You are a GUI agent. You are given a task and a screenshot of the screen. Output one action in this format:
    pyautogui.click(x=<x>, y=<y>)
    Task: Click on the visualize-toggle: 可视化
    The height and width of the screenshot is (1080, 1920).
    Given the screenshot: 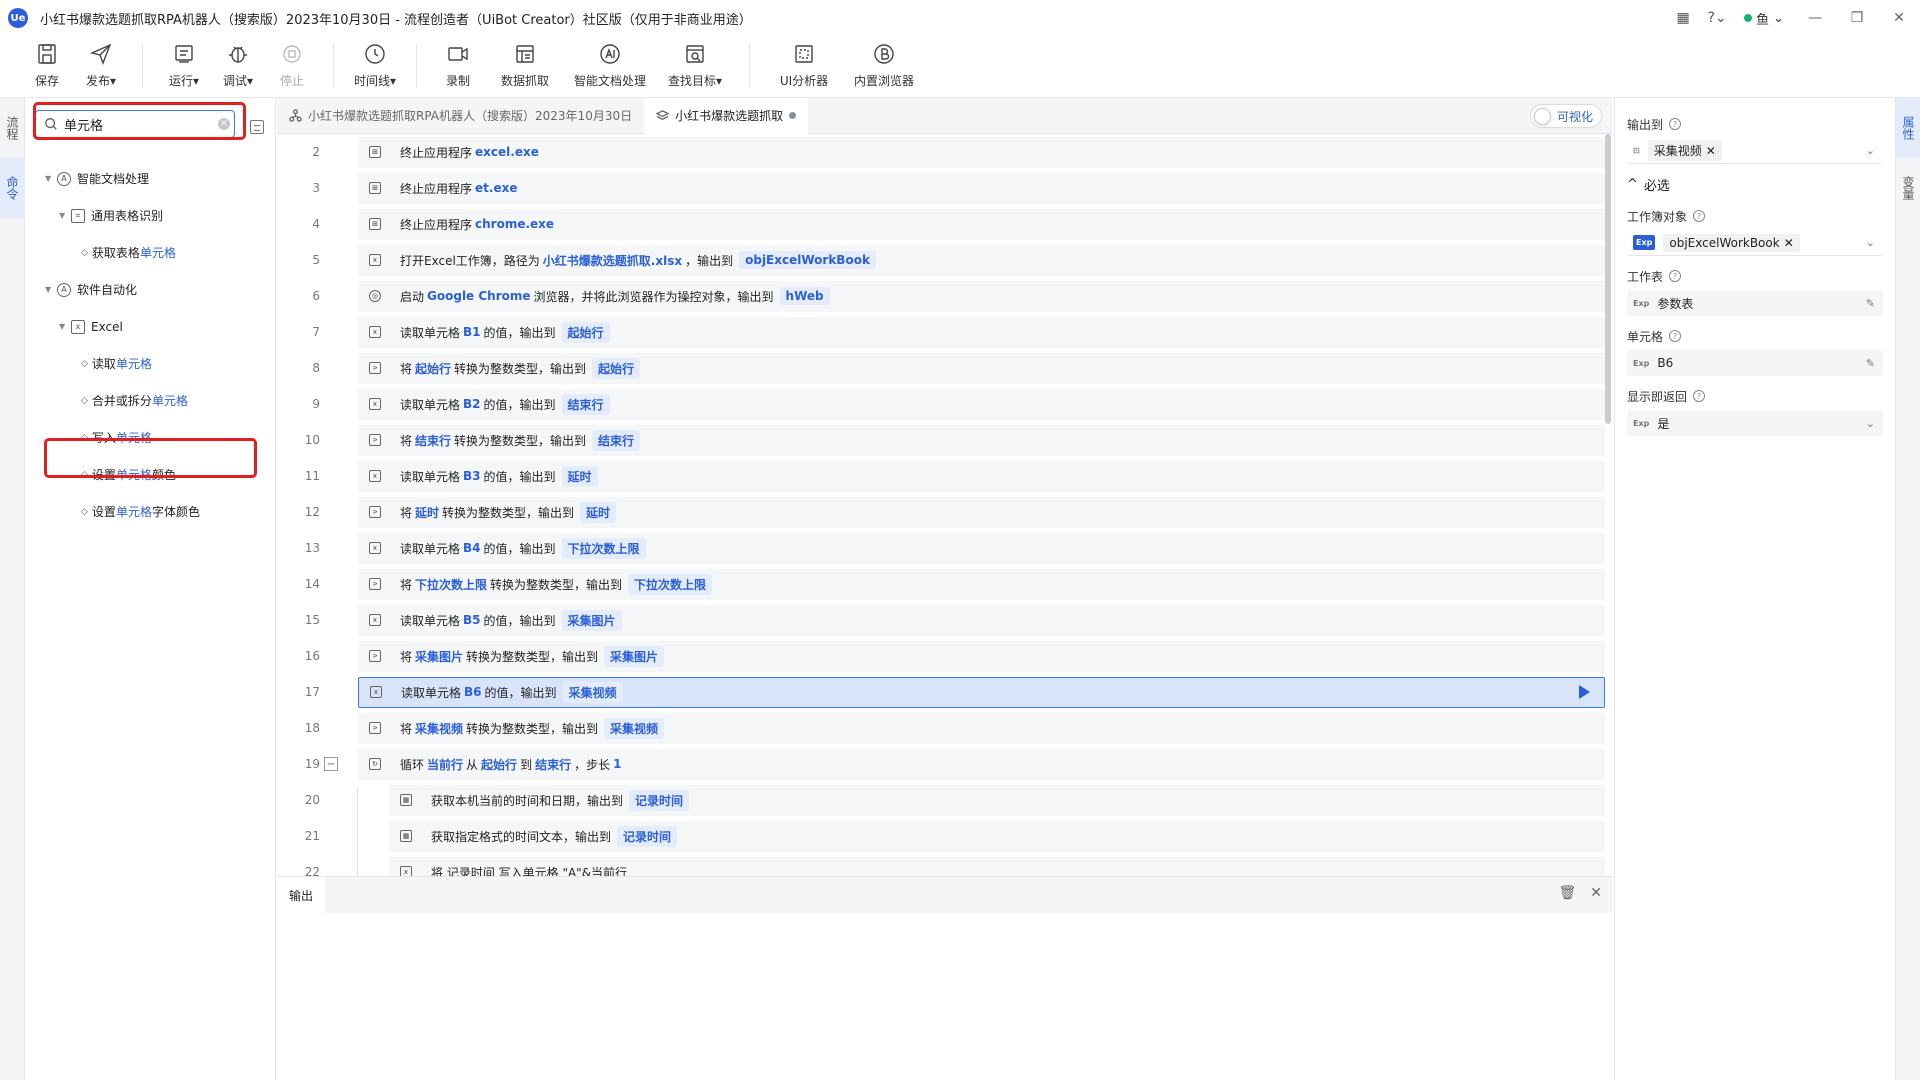 What is the action you would take?
    pyautogui.click(x=1565, y=116)
    